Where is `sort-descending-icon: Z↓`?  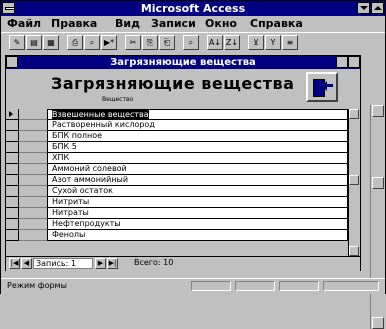
sort-descending-icon: Z↓ is located at coordinates (232, 42).